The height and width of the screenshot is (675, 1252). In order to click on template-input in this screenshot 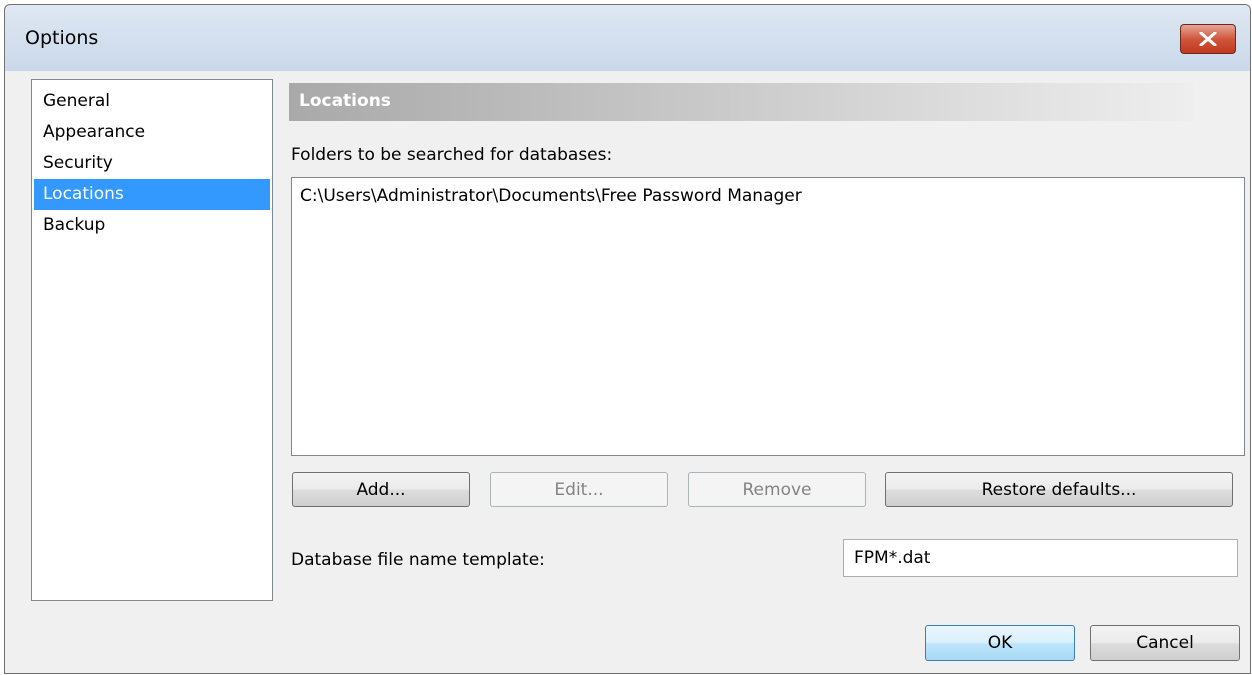, I will do `click(1040, 558)`.